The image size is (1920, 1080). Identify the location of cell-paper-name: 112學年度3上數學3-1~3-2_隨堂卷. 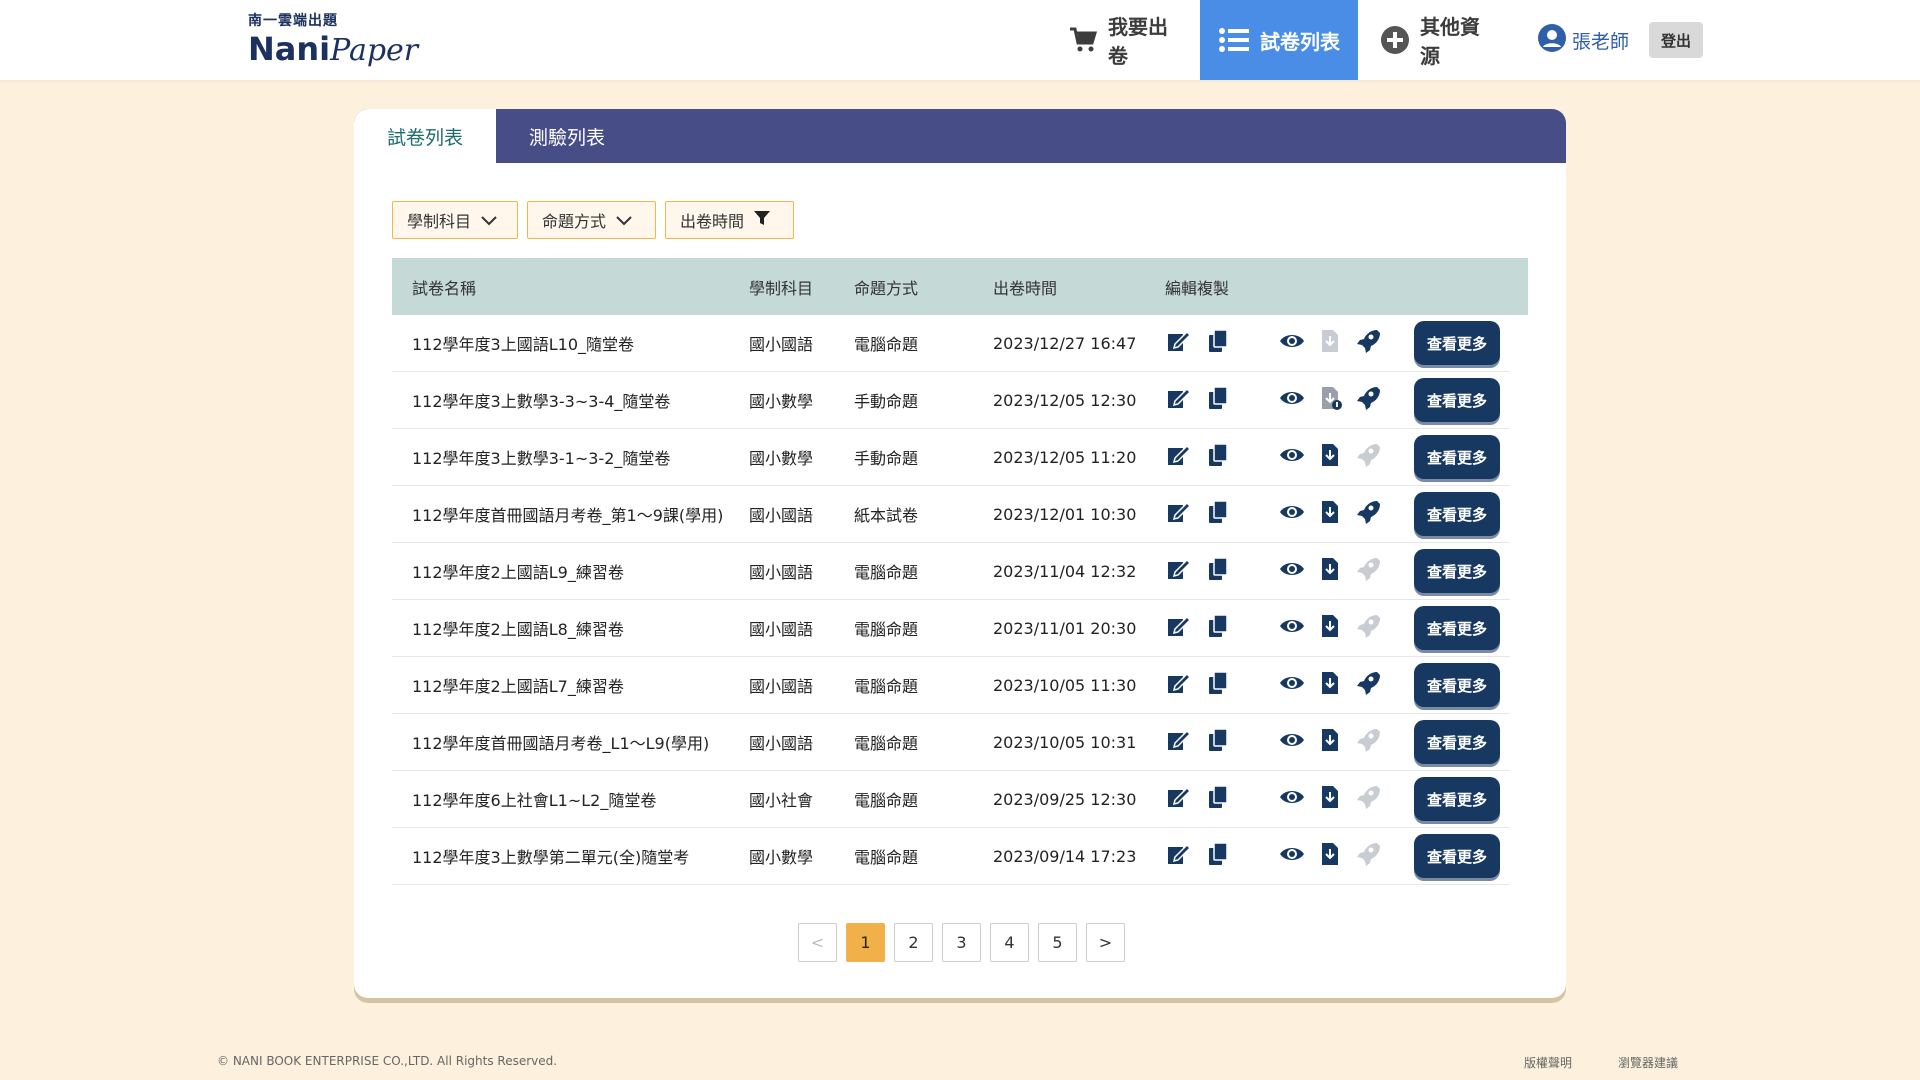
(570, 457).